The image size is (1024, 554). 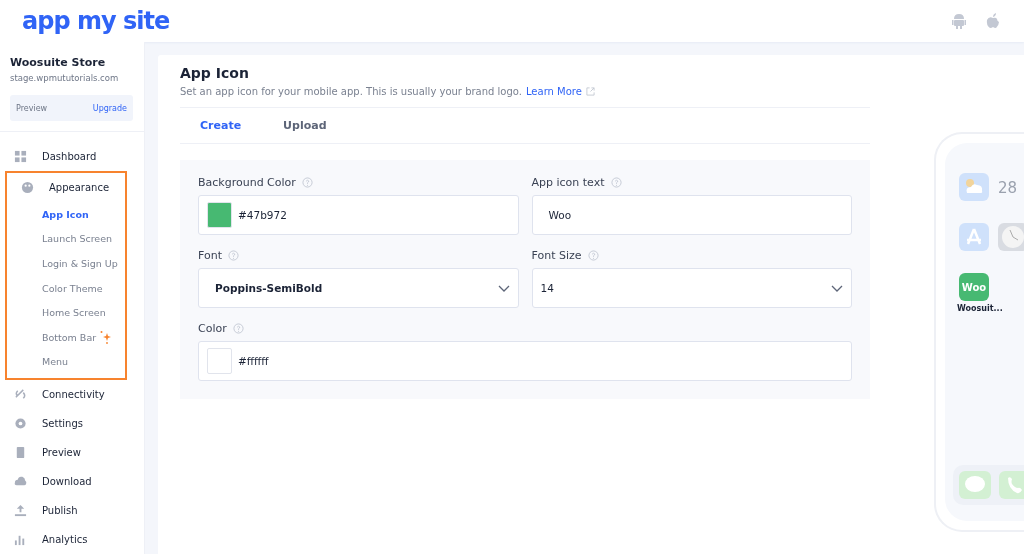 What do you see at coordinates (72, 539) in the screenshot?
I see `nav-item: Analytics` at bounding box center [72, 539].